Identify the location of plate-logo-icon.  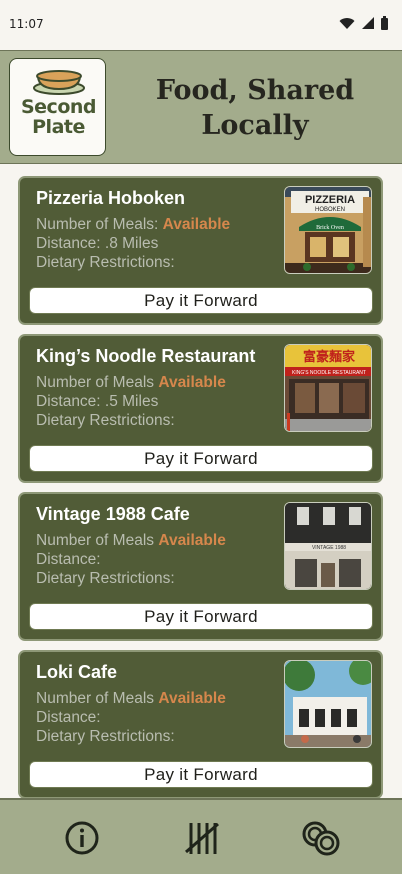
(59, 82).